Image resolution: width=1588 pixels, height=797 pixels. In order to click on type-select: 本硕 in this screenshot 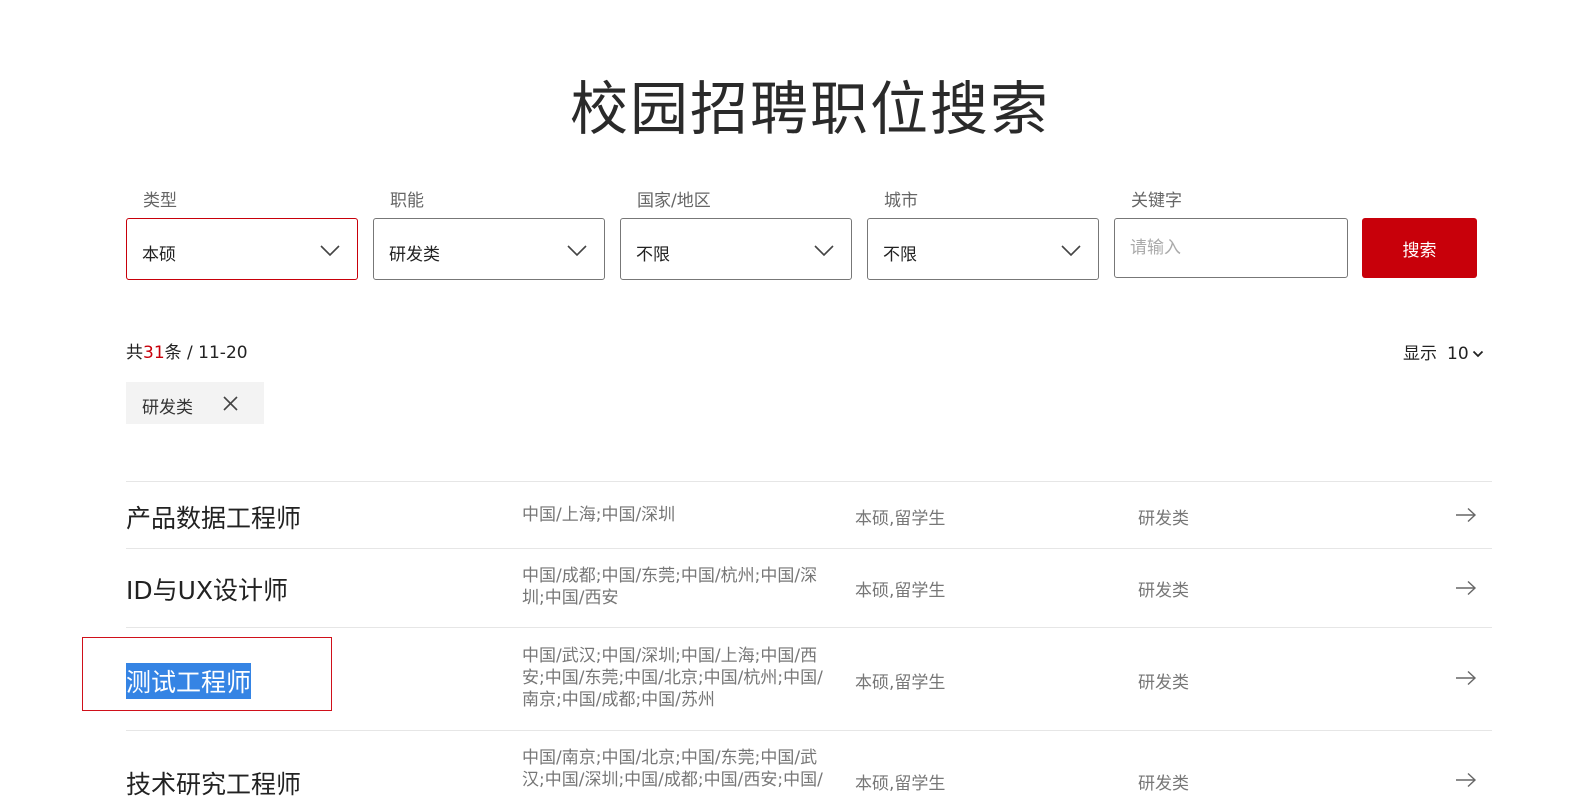, I will do `click(242, 249)`.